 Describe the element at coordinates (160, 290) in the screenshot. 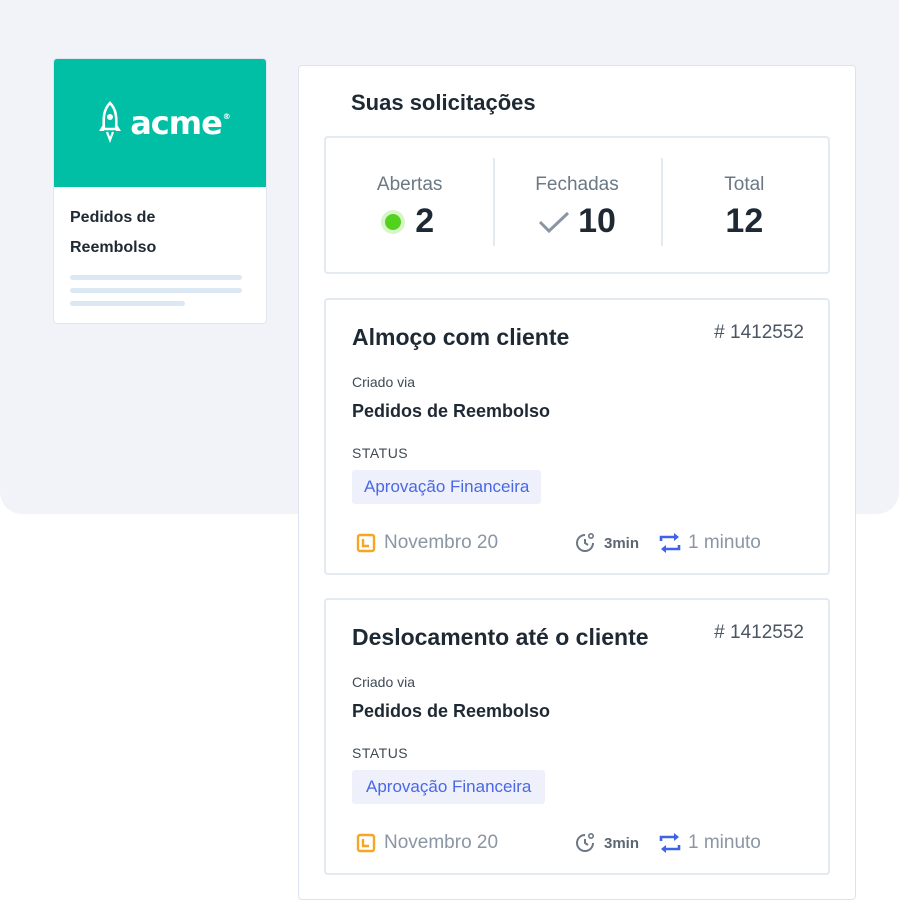

I see `placeholder-lines` at that location.